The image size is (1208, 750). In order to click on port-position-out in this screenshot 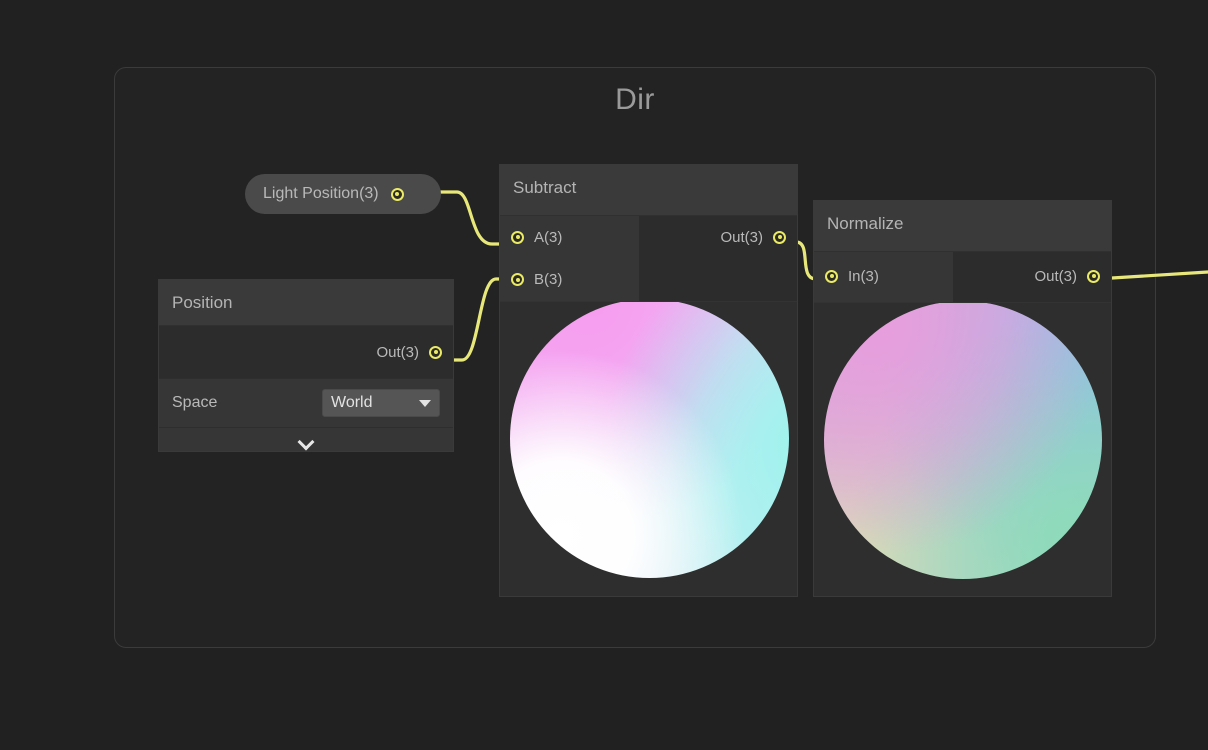, I will do `click(435, 352)`.